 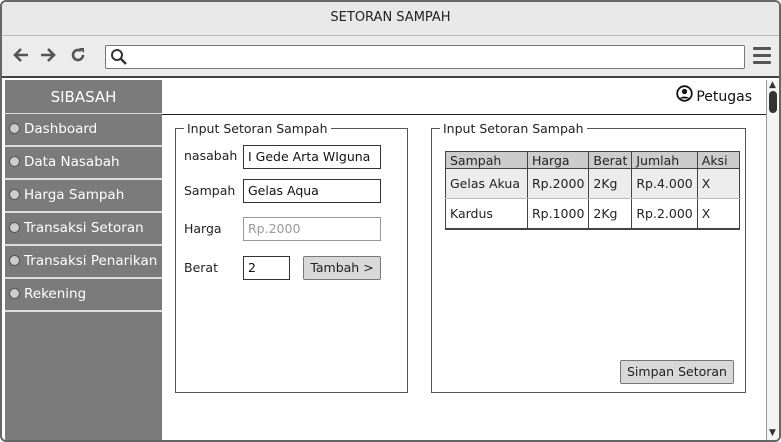 What do you see at coordinates (266, 268) in the screenshot?
I see `berat-field: 2` at bounding box center [266, 268].